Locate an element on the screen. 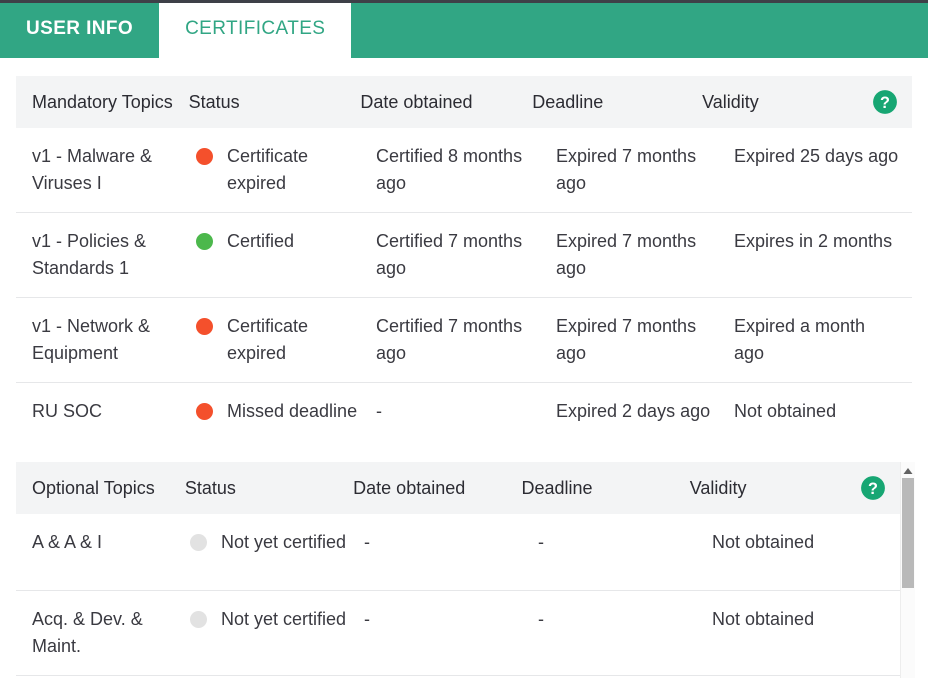 This screenshot has width=928, height=678. cell-status: Missed deadline is located at coordinates (286, 411).